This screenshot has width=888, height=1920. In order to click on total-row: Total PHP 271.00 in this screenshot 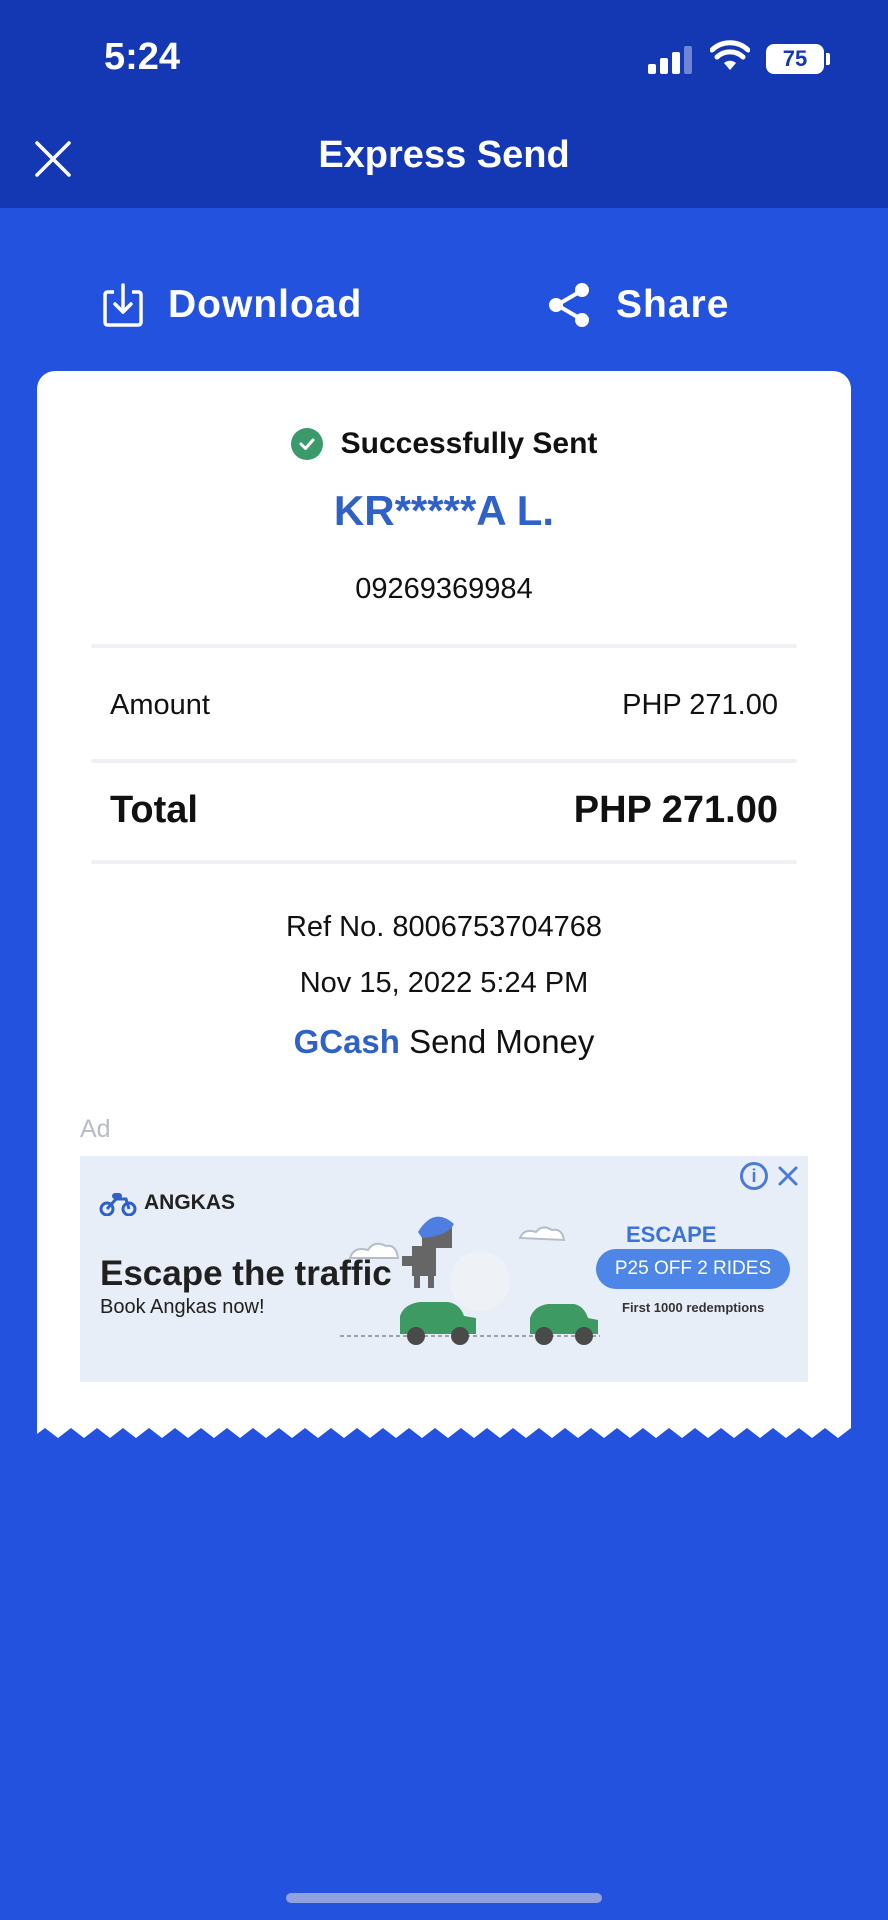, I will do `click(444, 810)`.